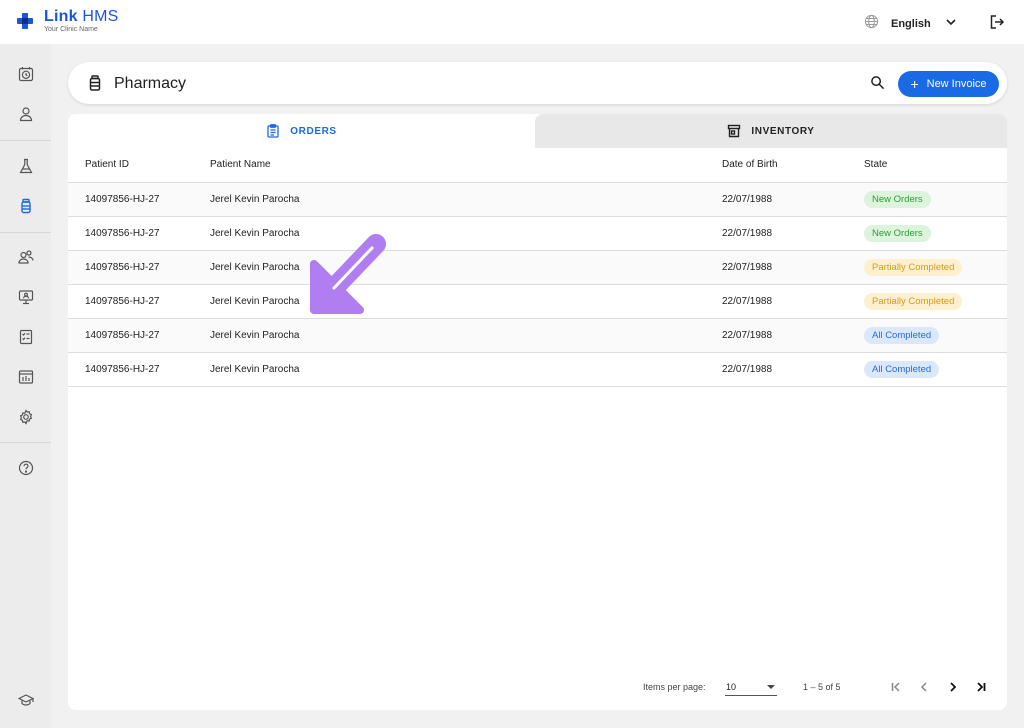  Describe the element at coordinates (139, 165) in the screenshot. I see `column-header-patient-id: Patient ID` at that location.